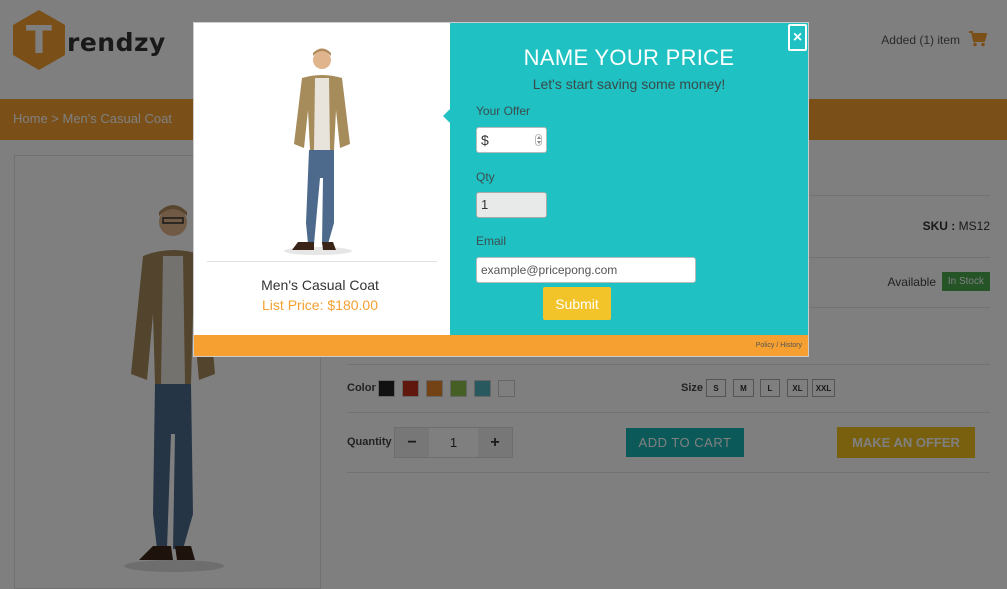 The width and height of the screenshot is (1007, 589). I want to click on email-input: example@pricepong.com, so click(586, 270).